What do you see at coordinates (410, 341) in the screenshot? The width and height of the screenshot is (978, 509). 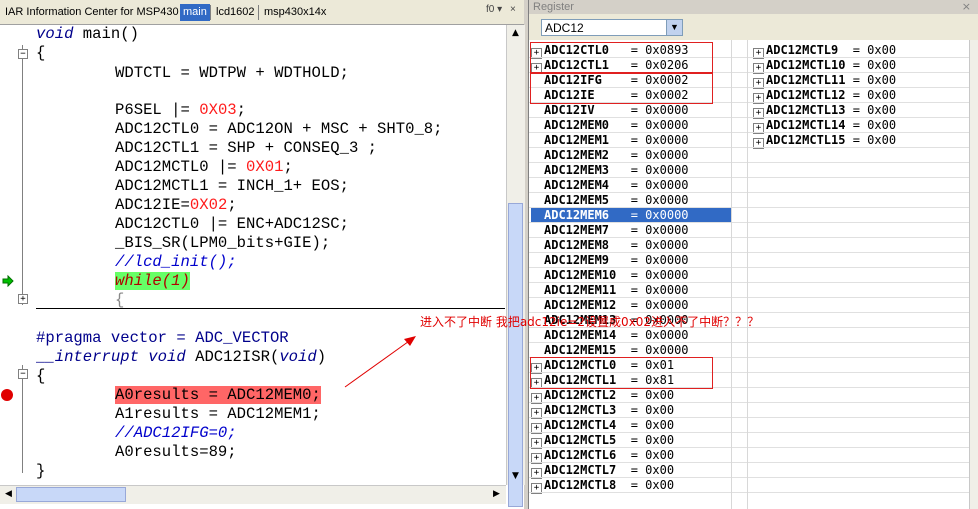 I see `annotation-arrowhead` at bounding box center [410, 341].